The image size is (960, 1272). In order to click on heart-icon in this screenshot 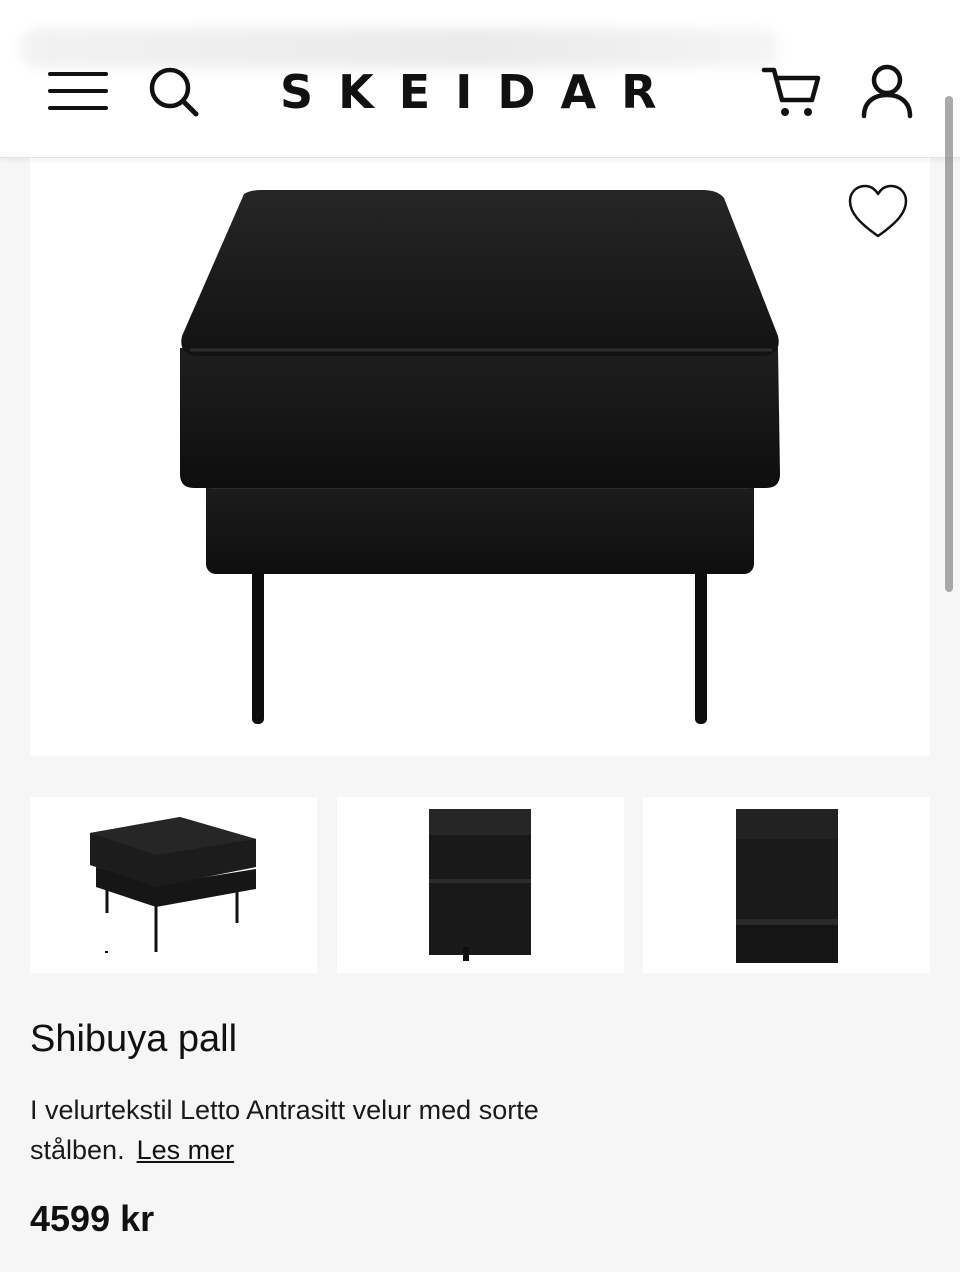, I will do `click(878, 211)`.